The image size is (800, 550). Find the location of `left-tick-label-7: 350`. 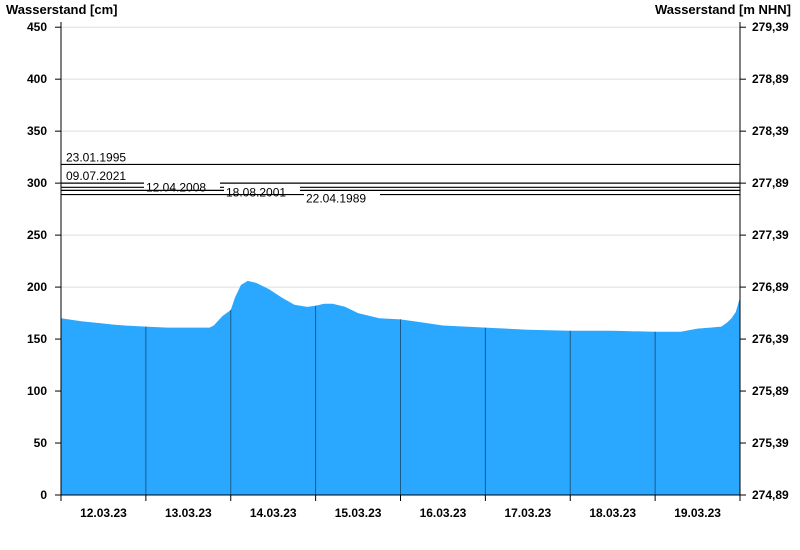

left-tick-label-7: 350 is located at coordinates (37, 131).